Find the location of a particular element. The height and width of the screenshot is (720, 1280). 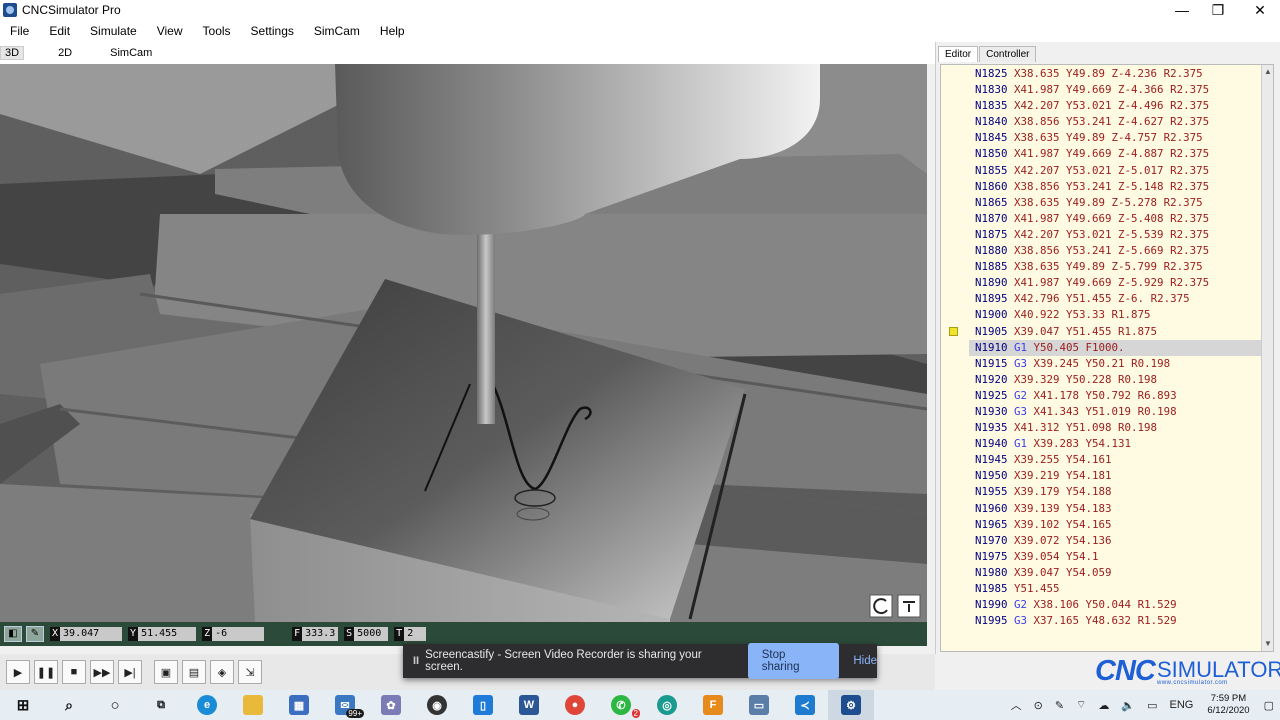

tab-simcam: SimCam is located at coordinates (131, 53).